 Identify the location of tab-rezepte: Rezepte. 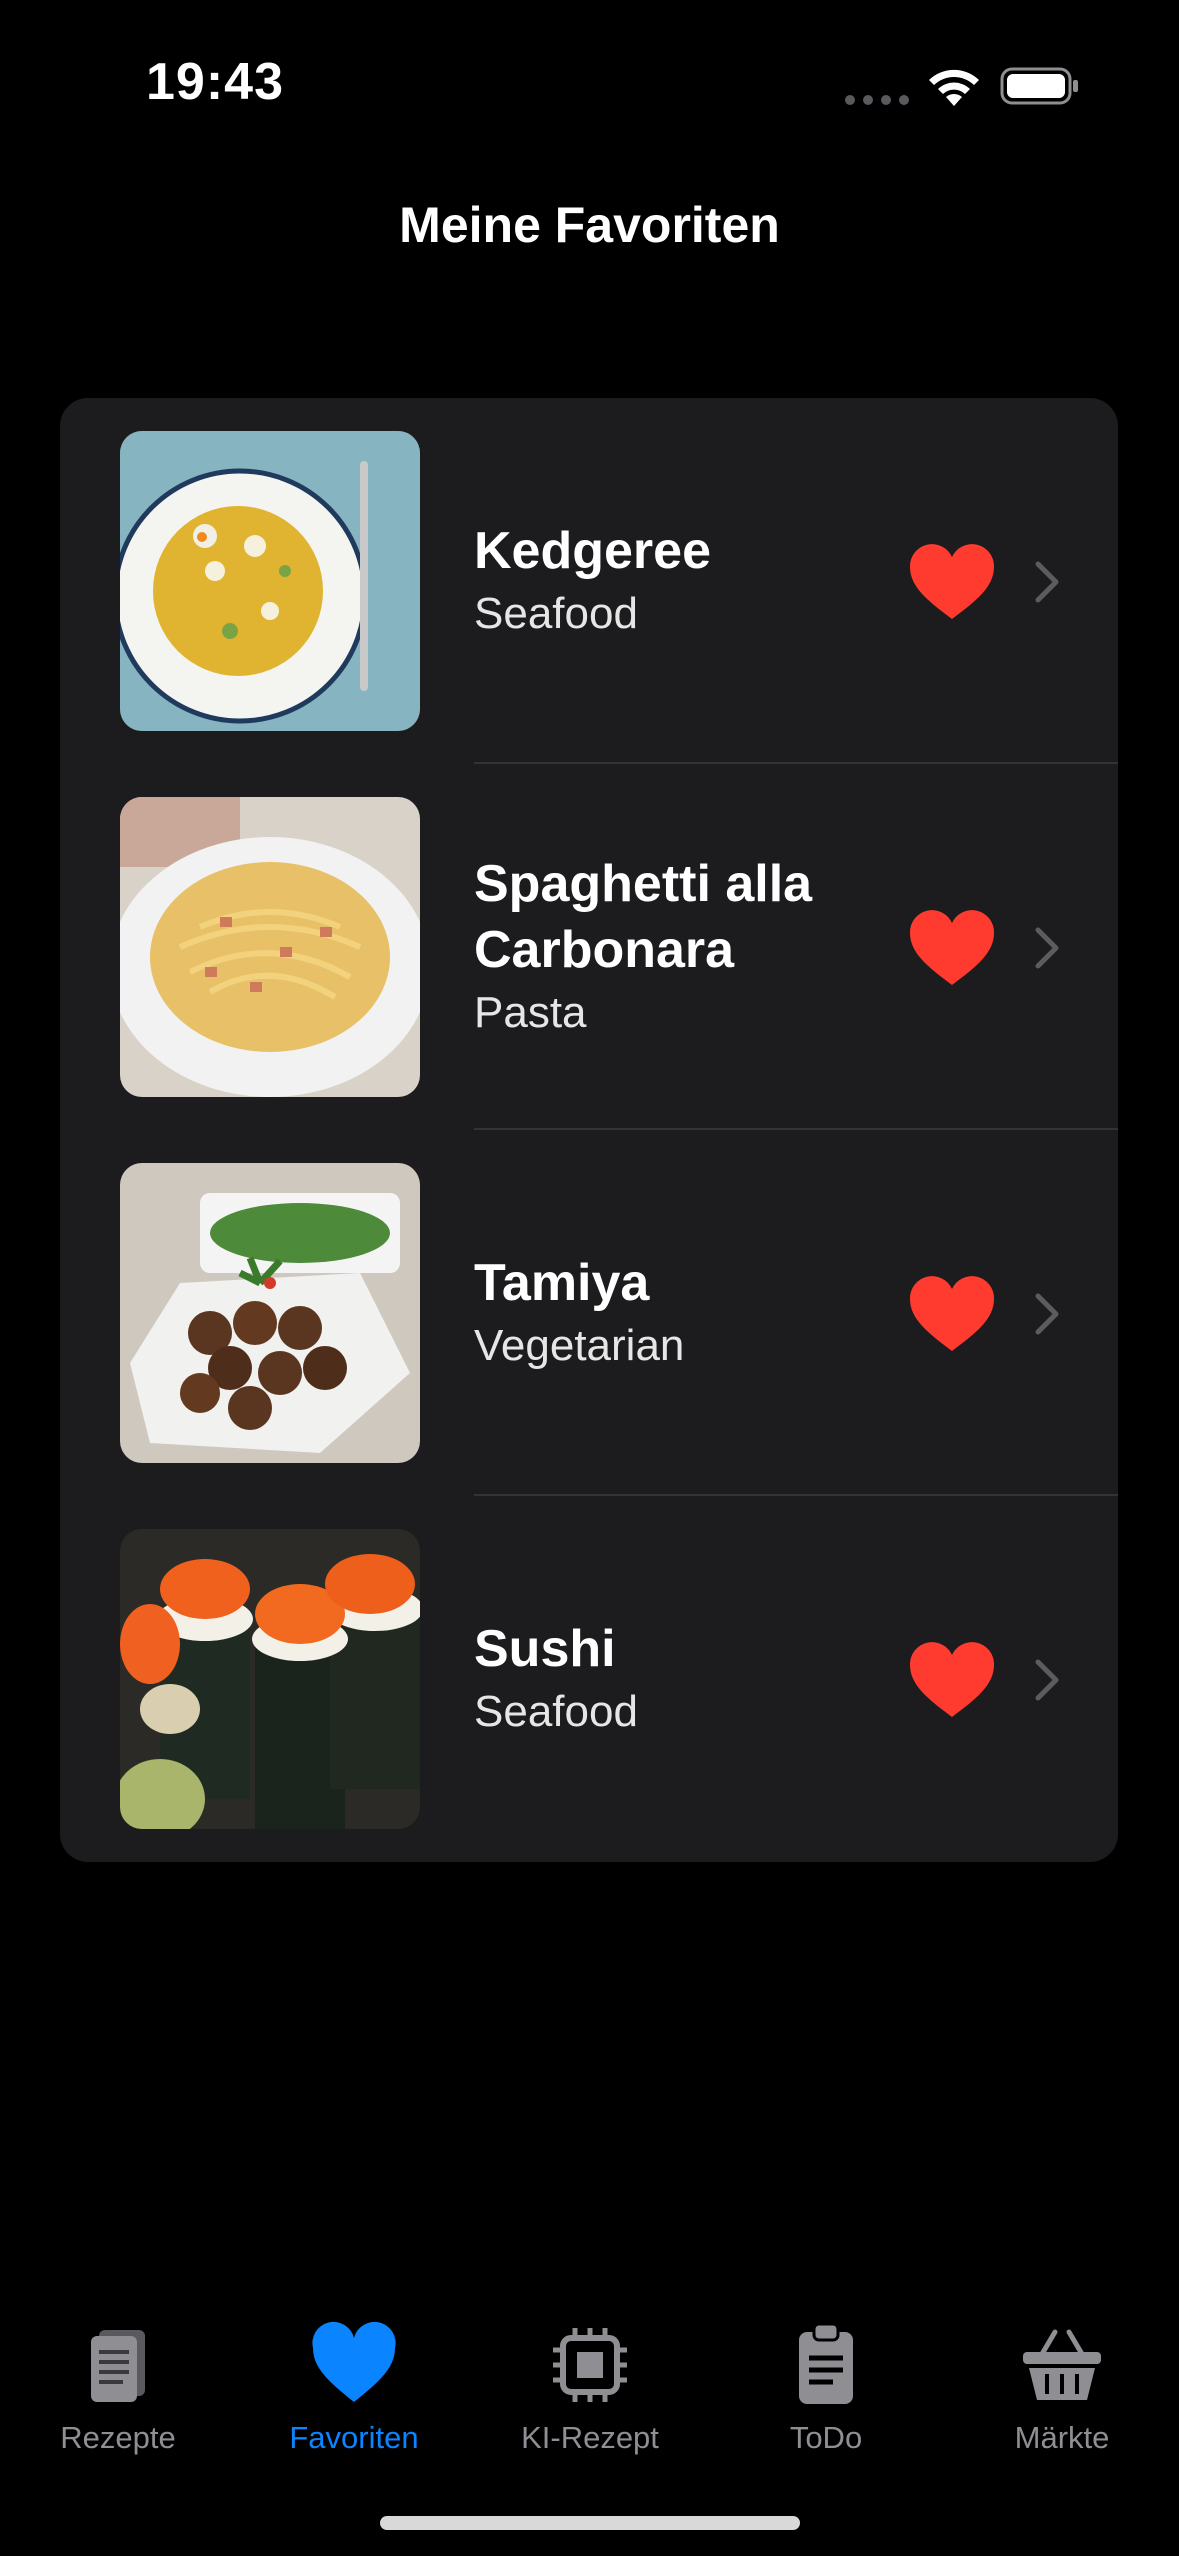
(118, 2388).